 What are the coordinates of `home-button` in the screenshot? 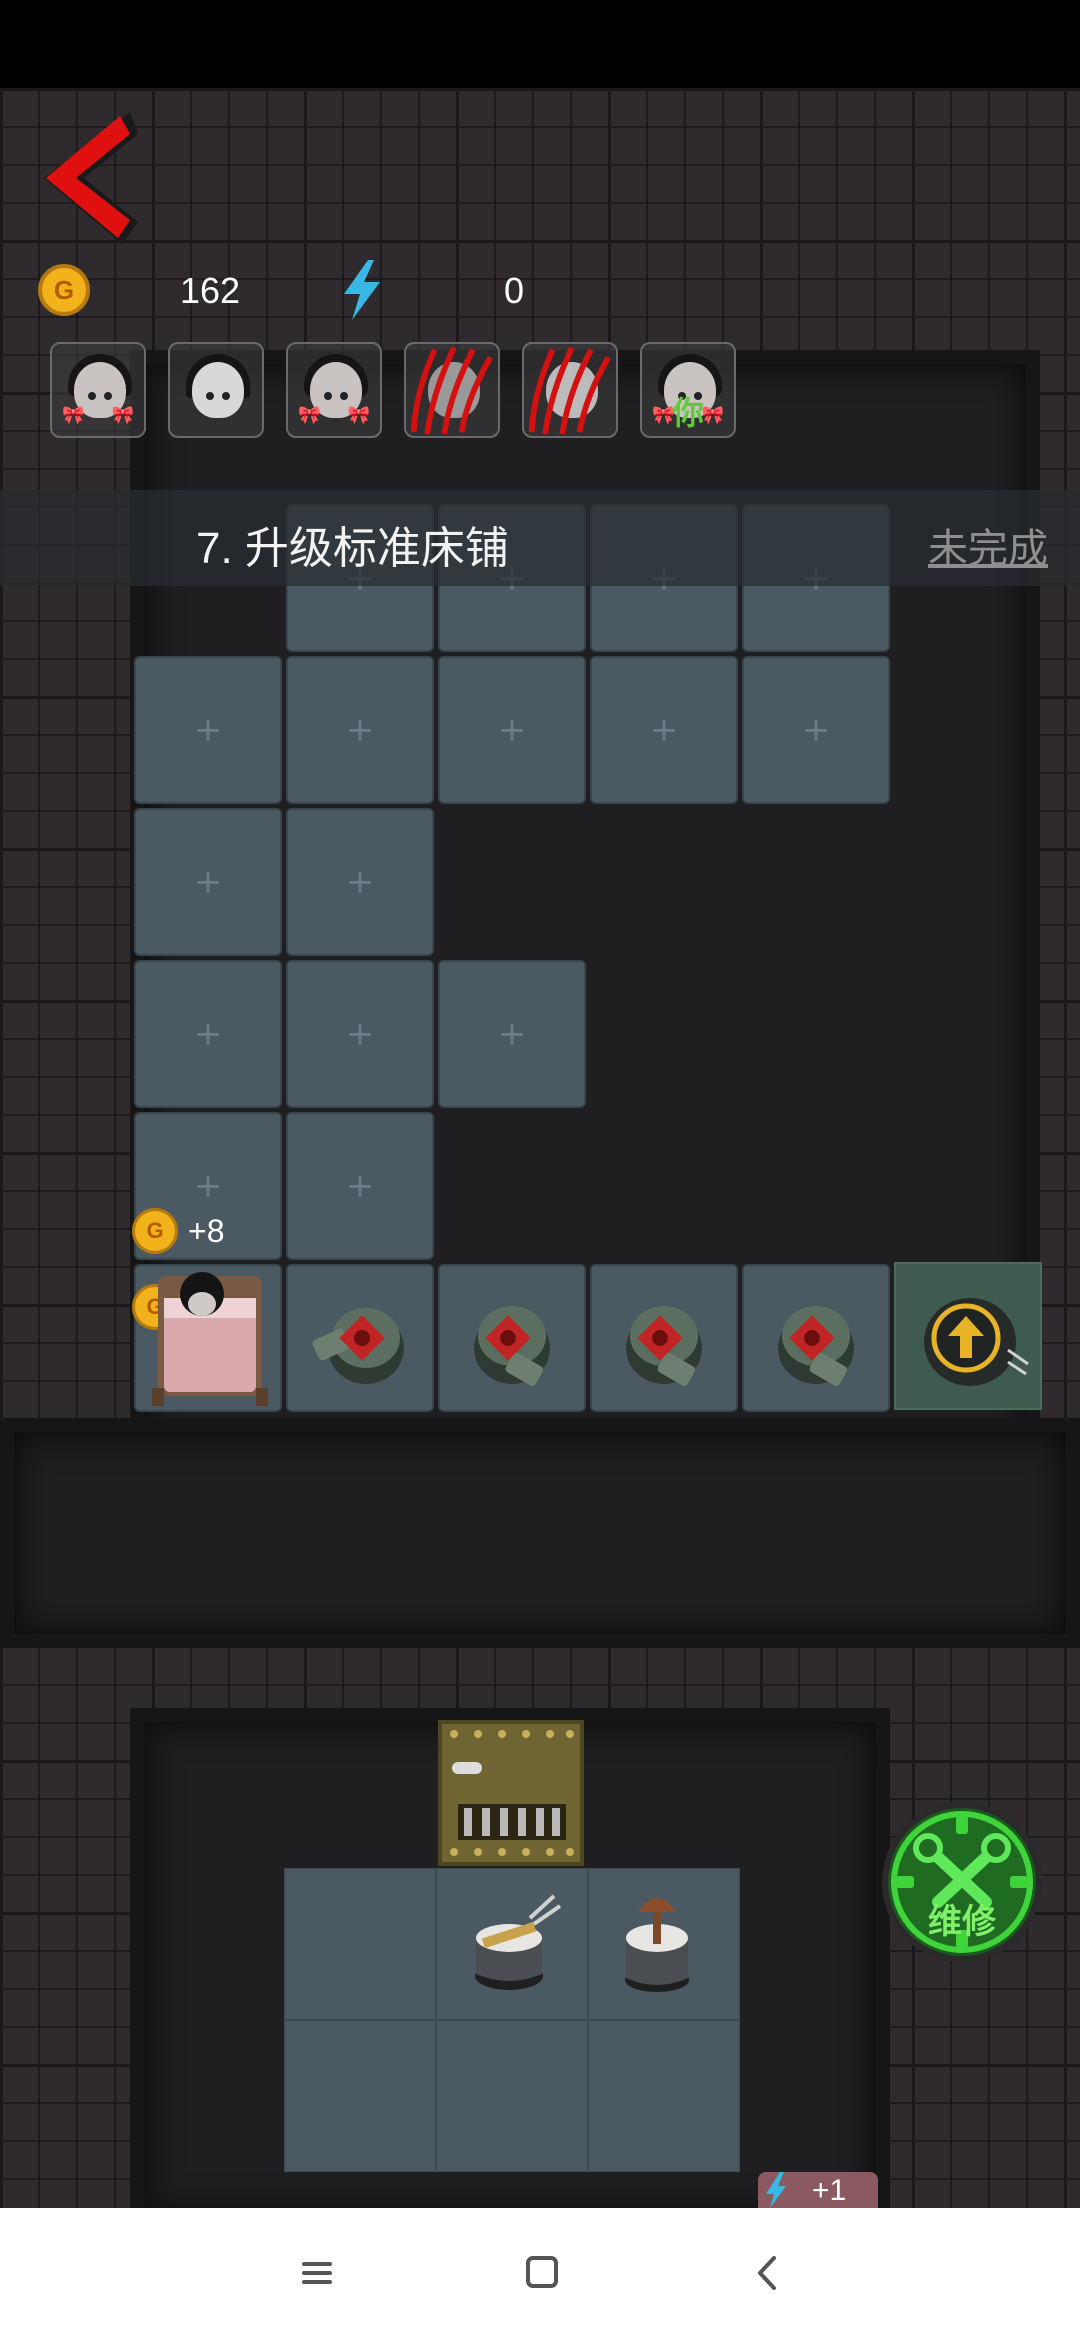 It's located at (542, 2273).